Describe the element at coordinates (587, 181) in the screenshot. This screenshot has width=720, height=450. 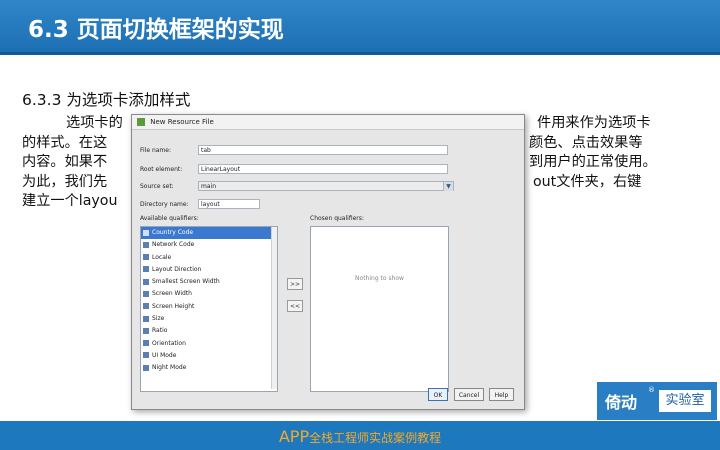
I see `body-line-right: out文件夹，右键` at that location.